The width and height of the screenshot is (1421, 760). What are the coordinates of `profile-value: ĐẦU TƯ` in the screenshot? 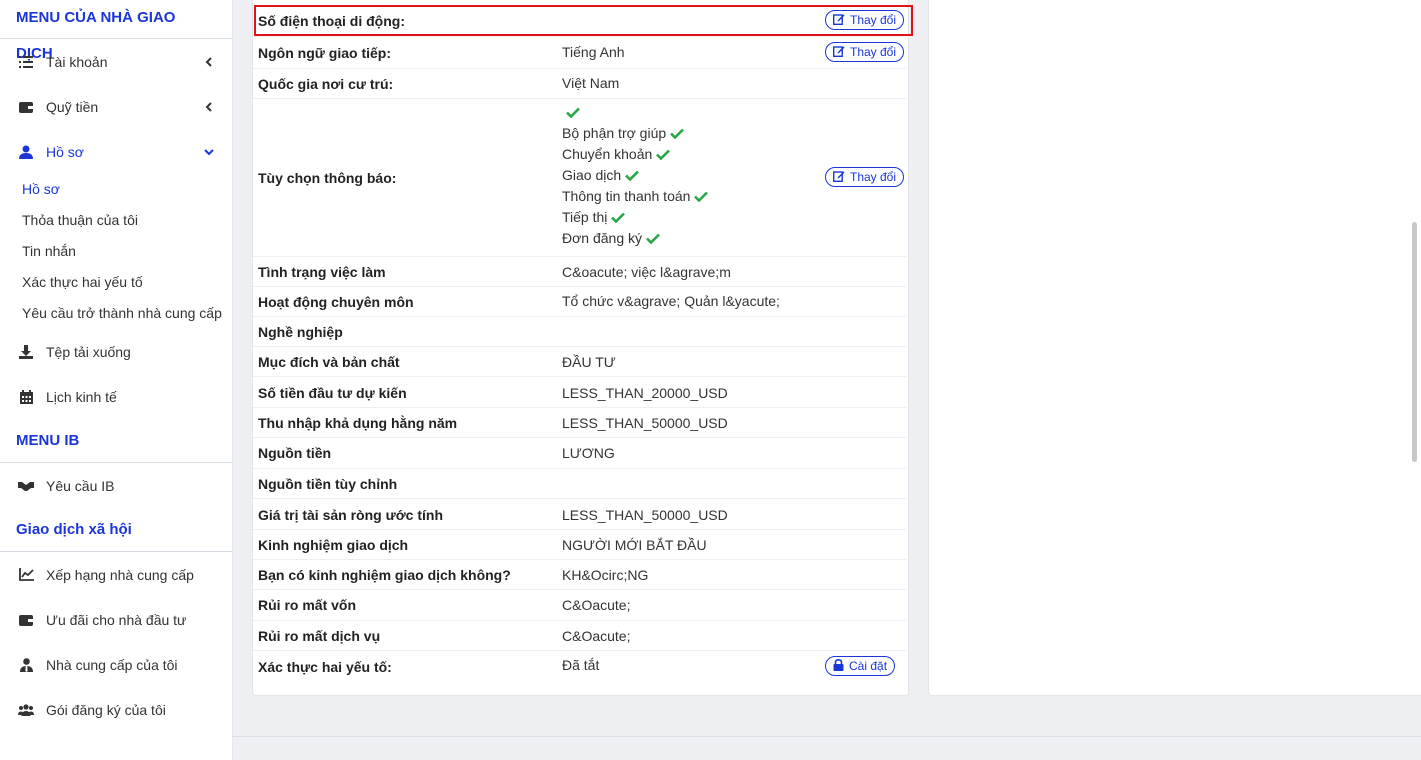 It's located at (589, 362).